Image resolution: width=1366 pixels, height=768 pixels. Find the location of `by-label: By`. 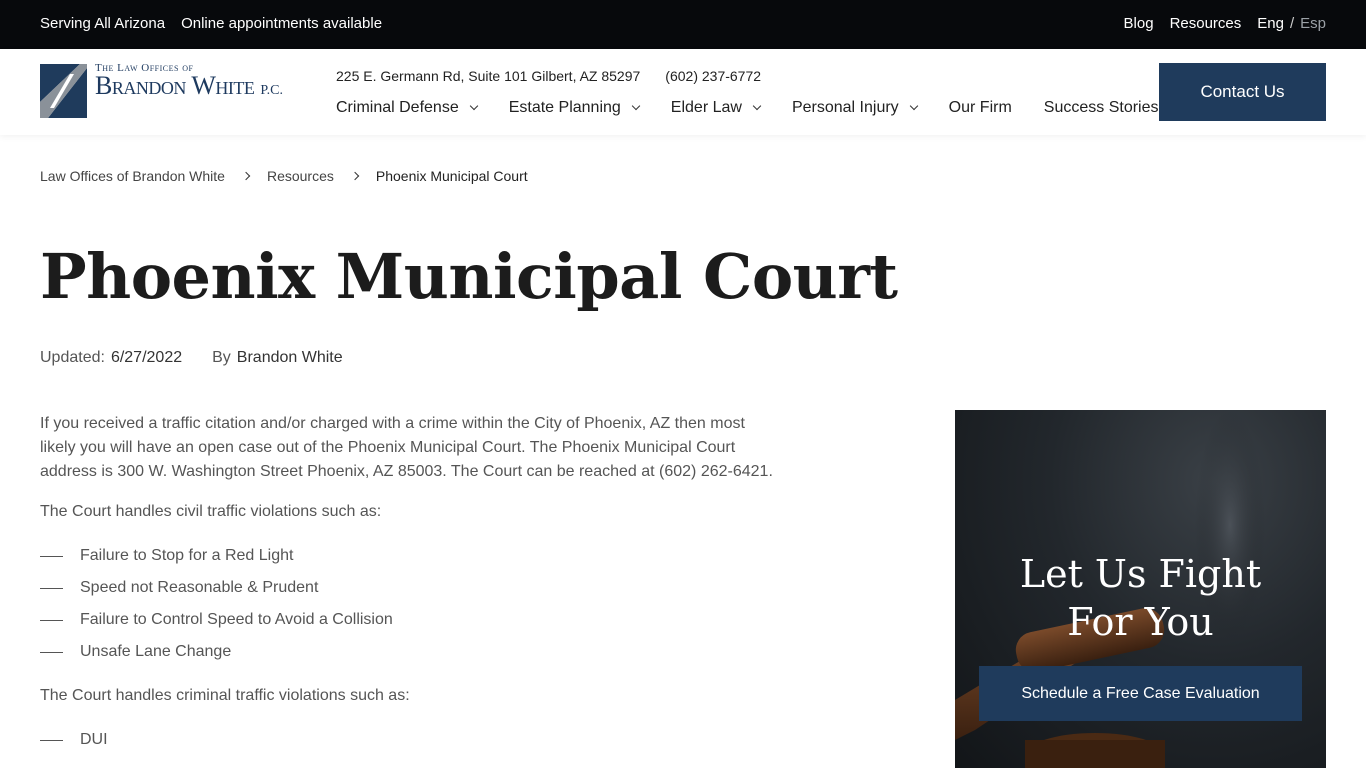

by-label: By is located at coordinates (221, 357).